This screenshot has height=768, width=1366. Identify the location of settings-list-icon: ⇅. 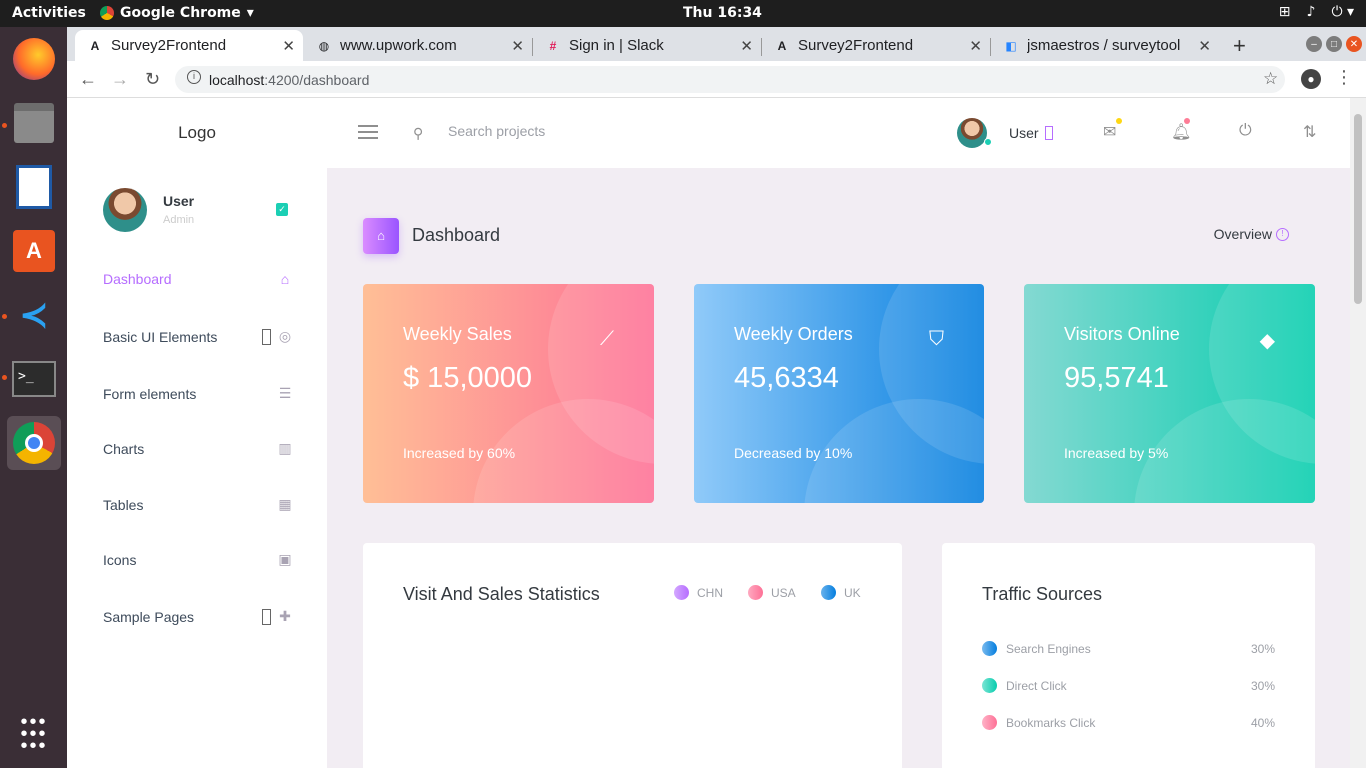
(1309, 132).